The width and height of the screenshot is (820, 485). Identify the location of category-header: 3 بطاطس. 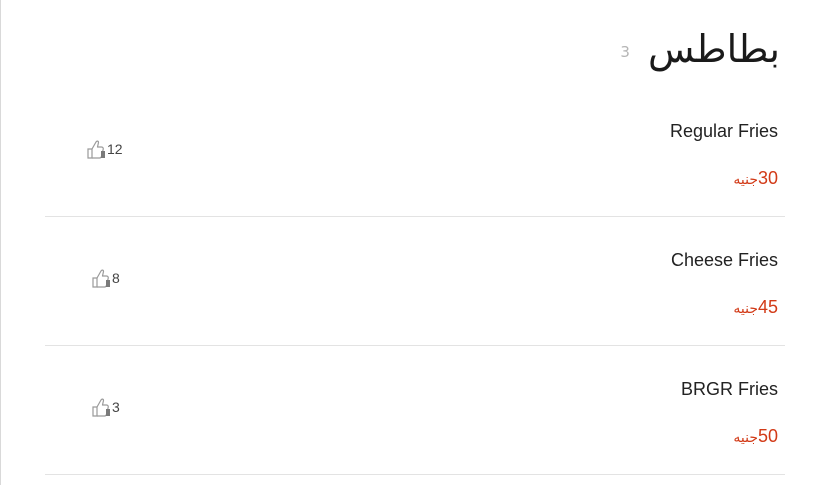
(700, 49).